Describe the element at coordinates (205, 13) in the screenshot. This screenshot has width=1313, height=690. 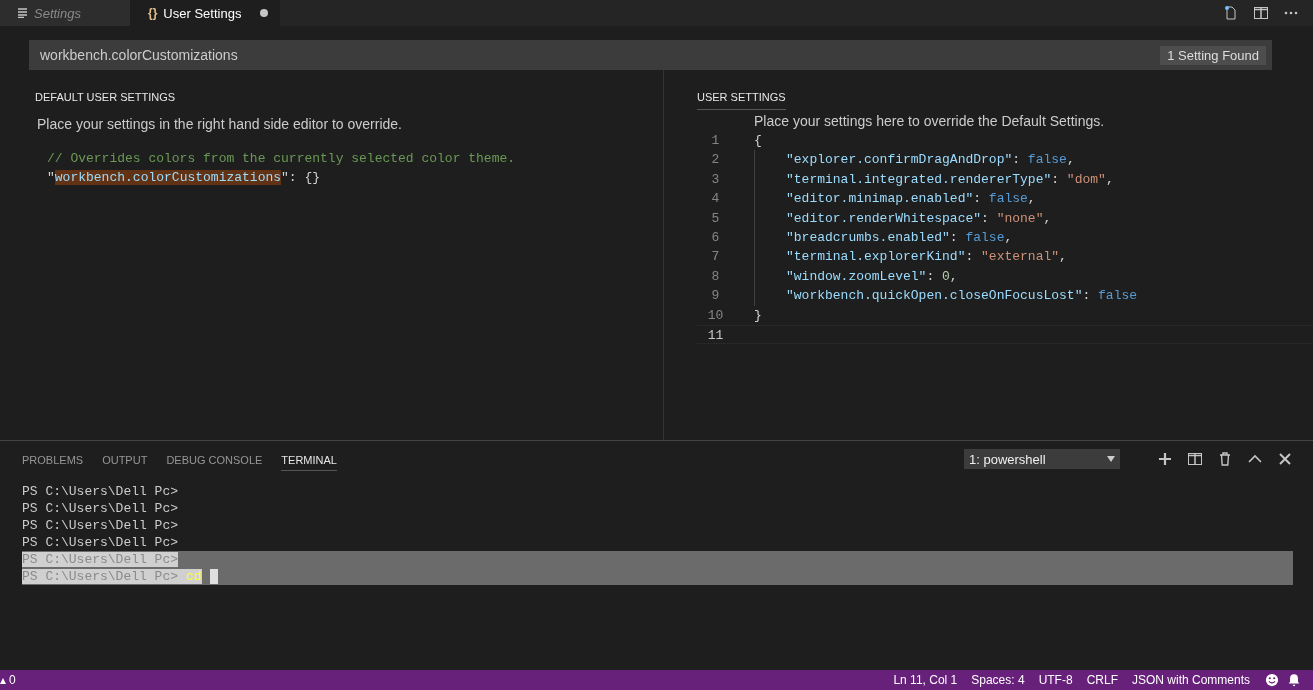
I see `editor-tab: {} User Settings` at that location.